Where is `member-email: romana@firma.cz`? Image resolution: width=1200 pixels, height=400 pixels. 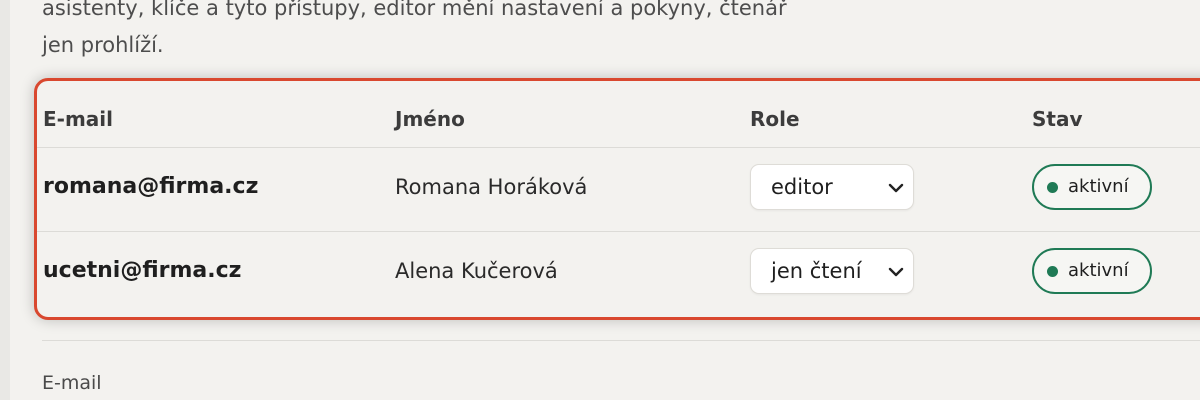
member-email: romana@firma.cz is located at coordinates (151, 186).